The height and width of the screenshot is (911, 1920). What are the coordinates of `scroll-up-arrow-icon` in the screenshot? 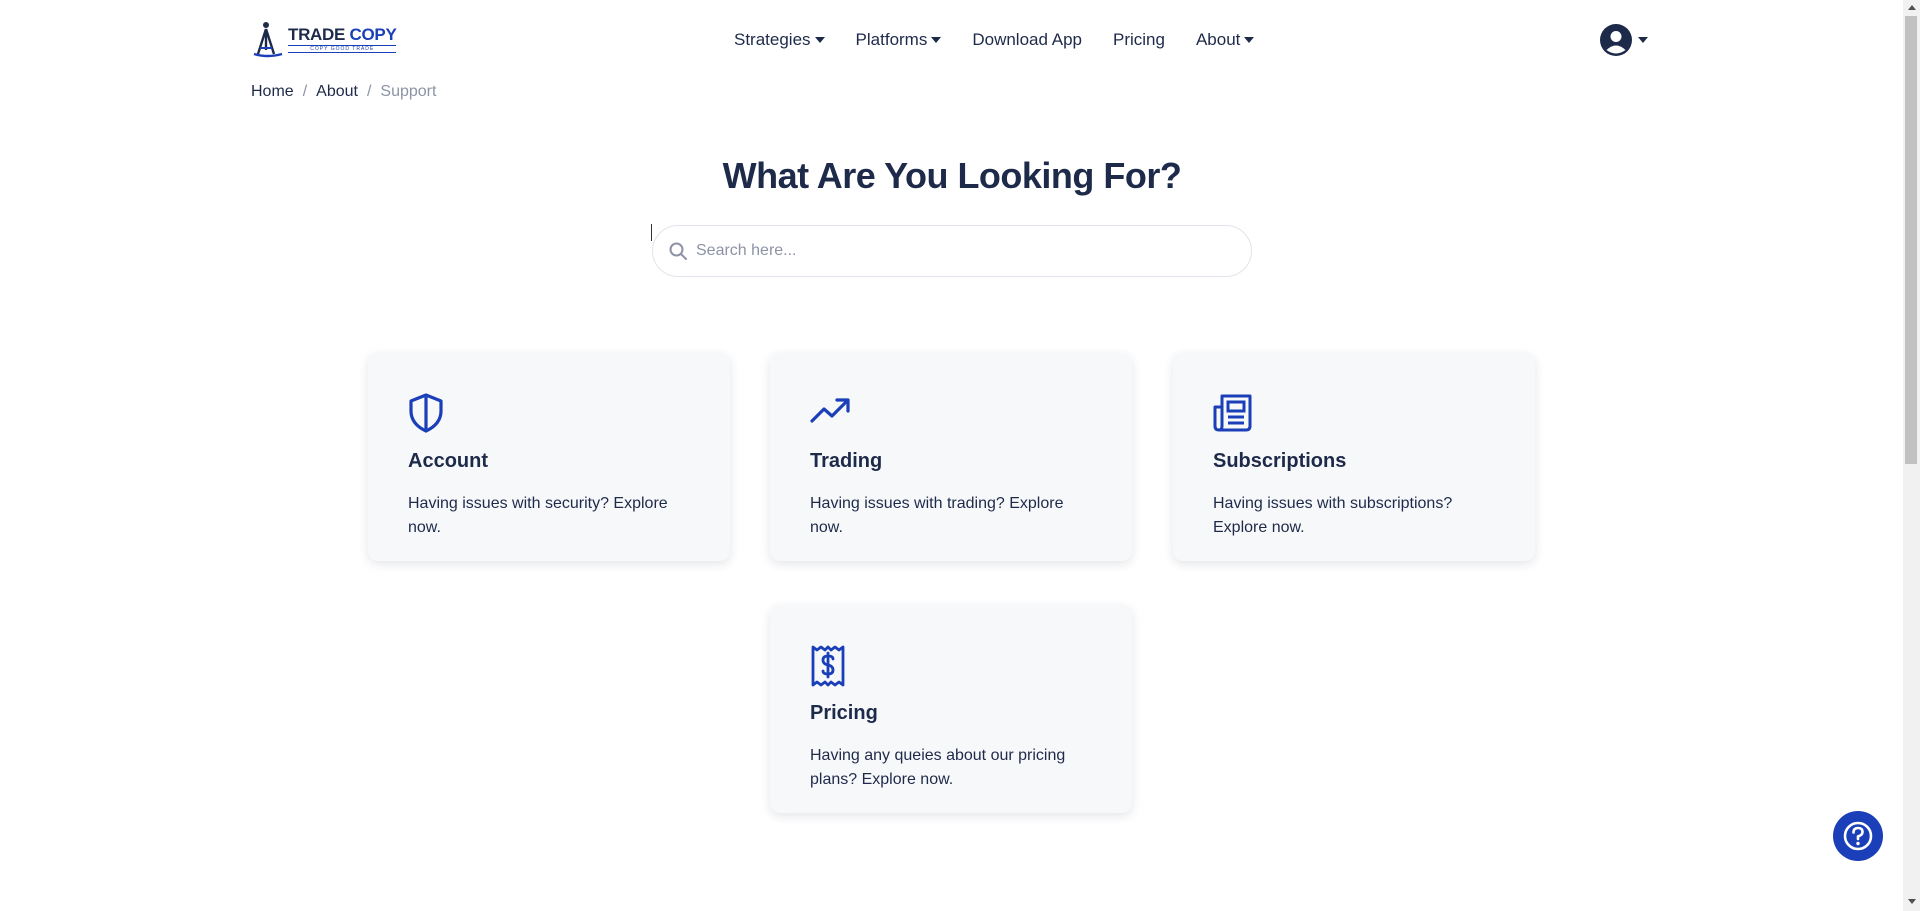 It's located at (1912, 7).